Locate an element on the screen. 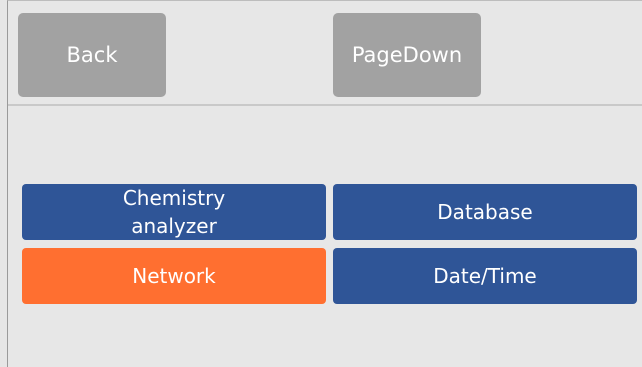  network-label: Network is located at coordinates (174, 276).